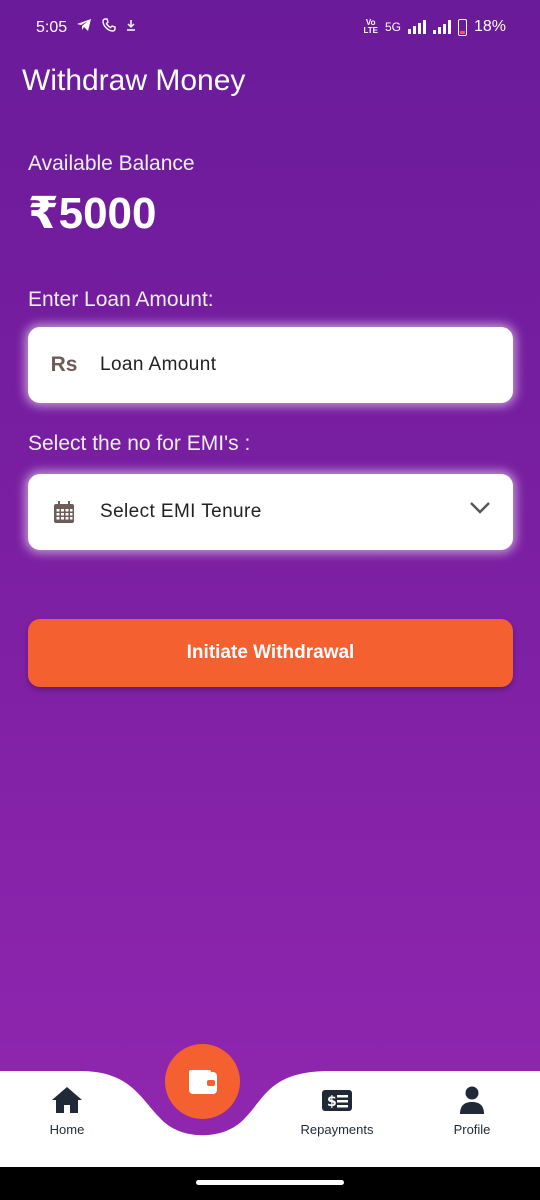  I want to click on download-icon, so click(131, 25).